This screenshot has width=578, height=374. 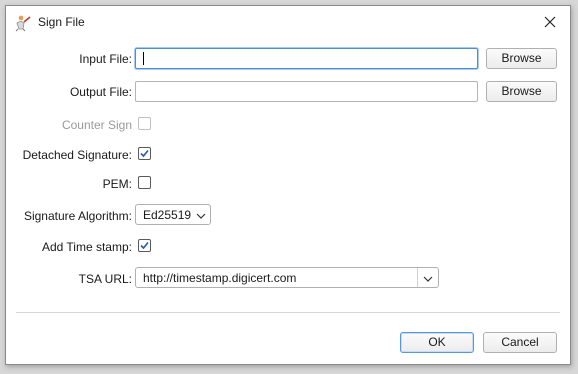 What do you see at coordinates (143, 58) in the screenshot?
I see `text-caret` at bounding box center [143, 58].